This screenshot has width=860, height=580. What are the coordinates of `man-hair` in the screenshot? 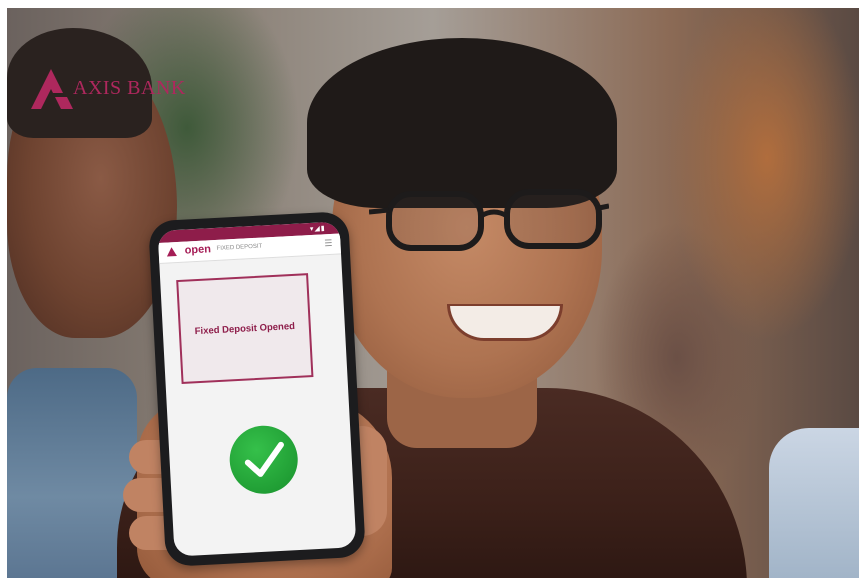 It's located at (462, 123).